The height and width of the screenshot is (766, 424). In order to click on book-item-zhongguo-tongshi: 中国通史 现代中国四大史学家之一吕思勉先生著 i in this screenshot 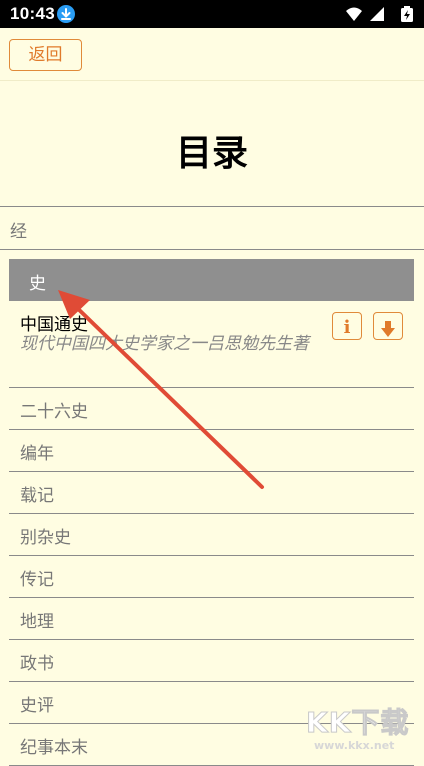, I will do `click(211, 344)`.